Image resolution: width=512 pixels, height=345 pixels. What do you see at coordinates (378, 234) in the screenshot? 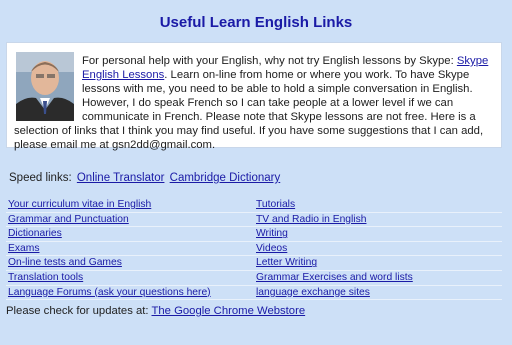
I see `link-writing: Writing` at bounding box center [378, 234].